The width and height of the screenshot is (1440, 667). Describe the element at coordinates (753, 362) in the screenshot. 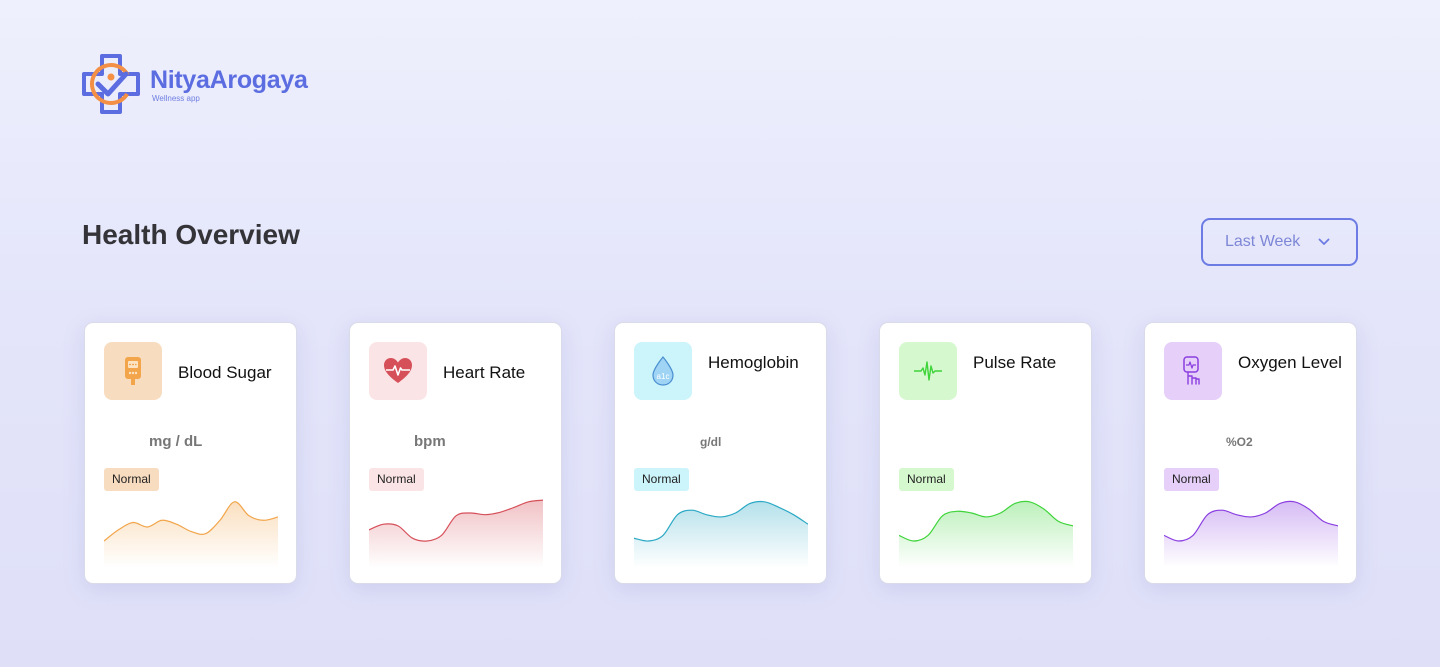

I see `card-title: Hemoglobin` at that location.